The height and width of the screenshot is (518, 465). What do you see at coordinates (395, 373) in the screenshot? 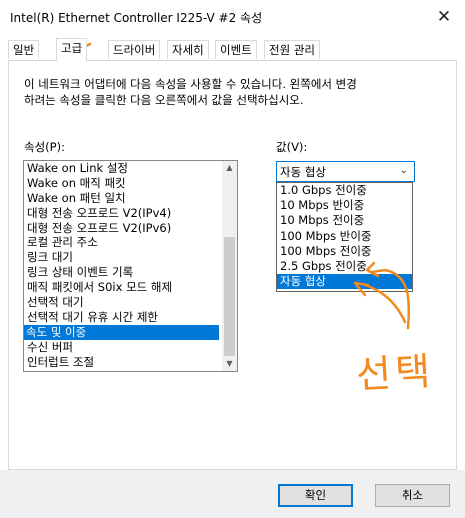
I see `handwritten-annotation: 선택` at bounding box center [395, 373].